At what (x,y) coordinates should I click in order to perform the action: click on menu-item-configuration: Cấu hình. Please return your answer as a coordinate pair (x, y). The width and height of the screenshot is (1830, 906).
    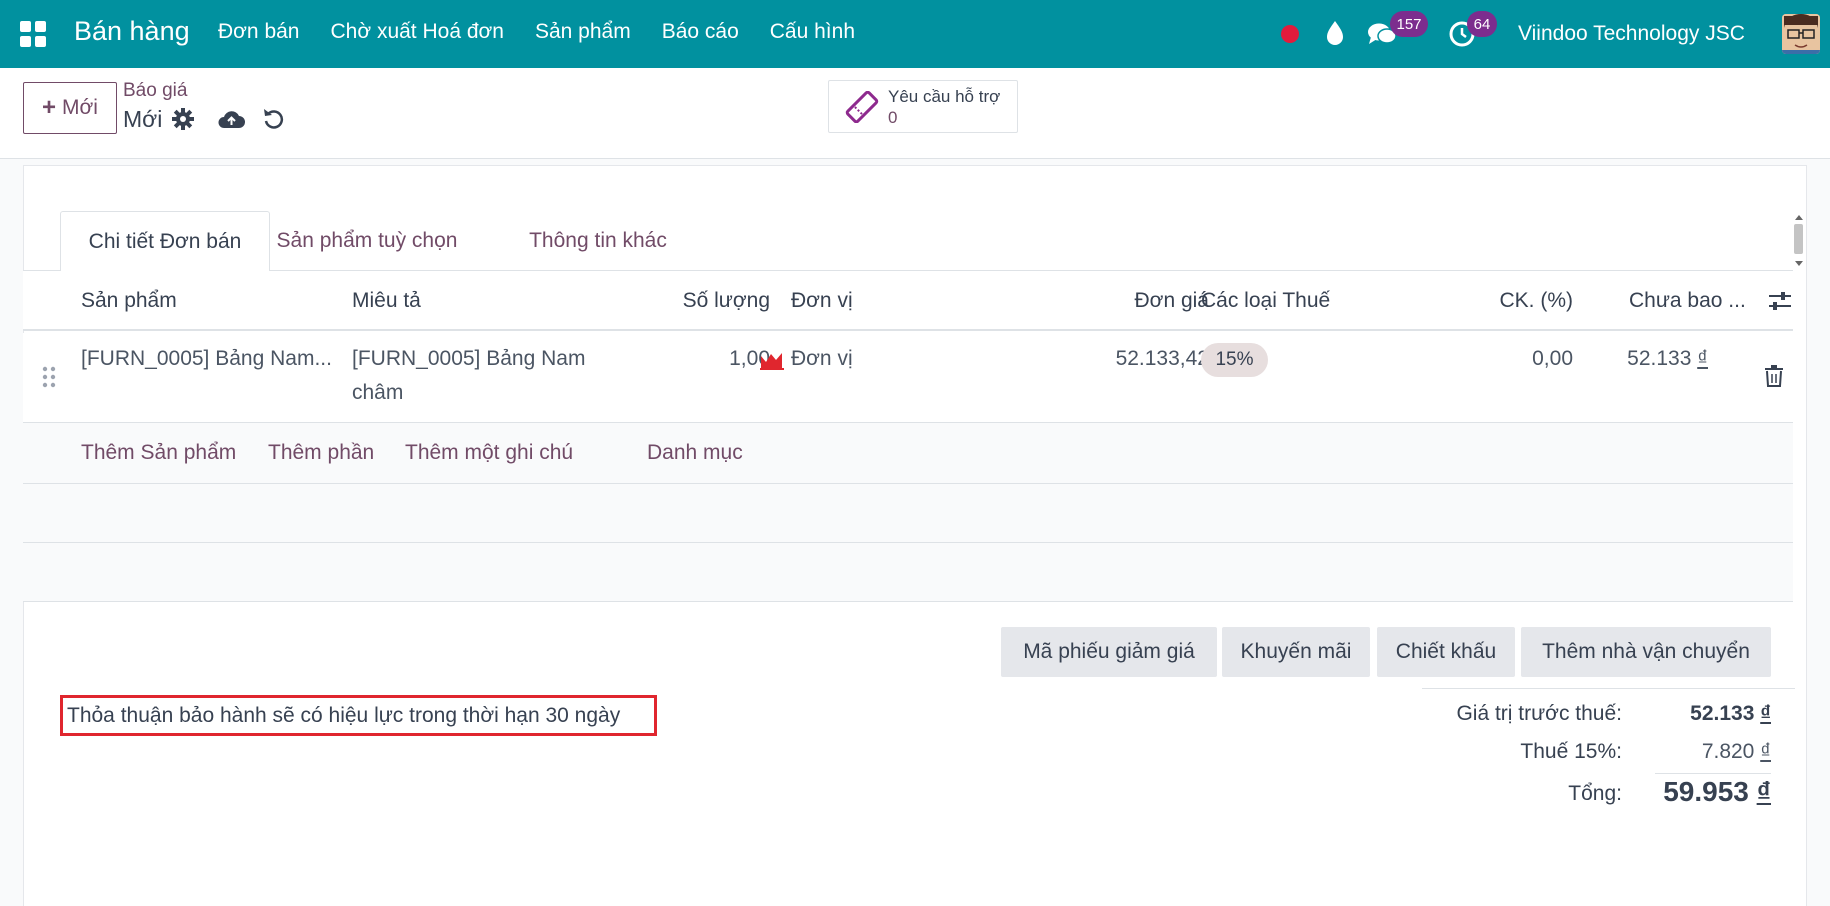
    Looking at the image, I should click on (812, 32).